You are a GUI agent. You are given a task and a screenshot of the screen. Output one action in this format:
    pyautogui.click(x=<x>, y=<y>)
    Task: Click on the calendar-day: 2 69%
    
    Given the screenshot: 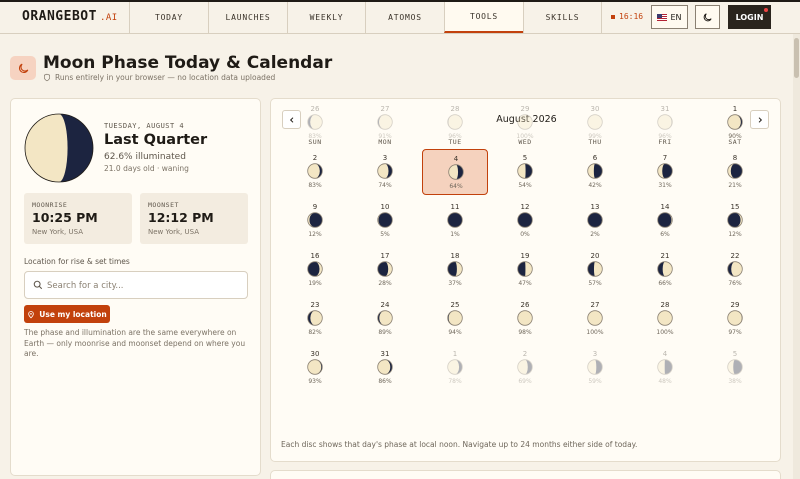 What is the action you would take?
    pyautogui.click(x=525, y=368)
    